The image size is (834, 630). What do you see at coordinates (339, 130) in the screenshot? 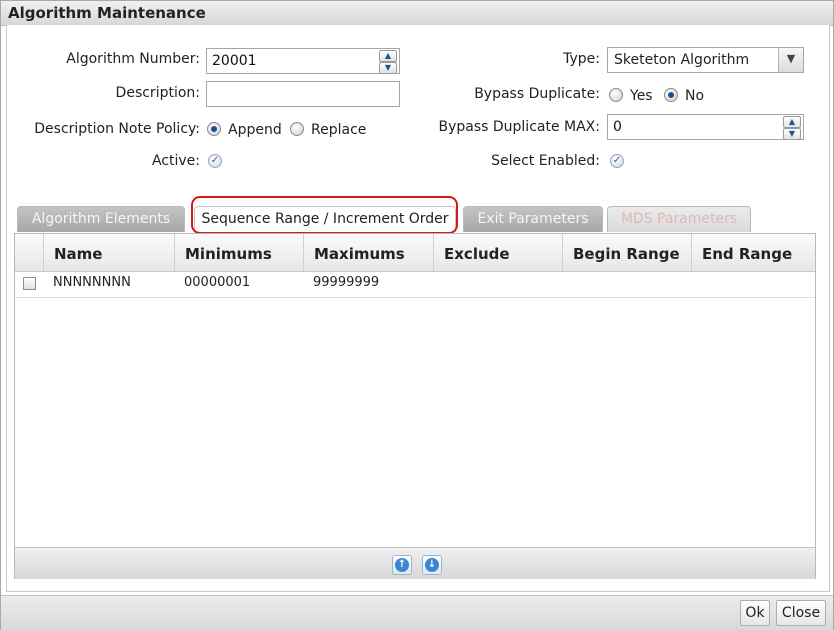
I see `radio-replace-label: Replace` at bounding box center [339, 130].